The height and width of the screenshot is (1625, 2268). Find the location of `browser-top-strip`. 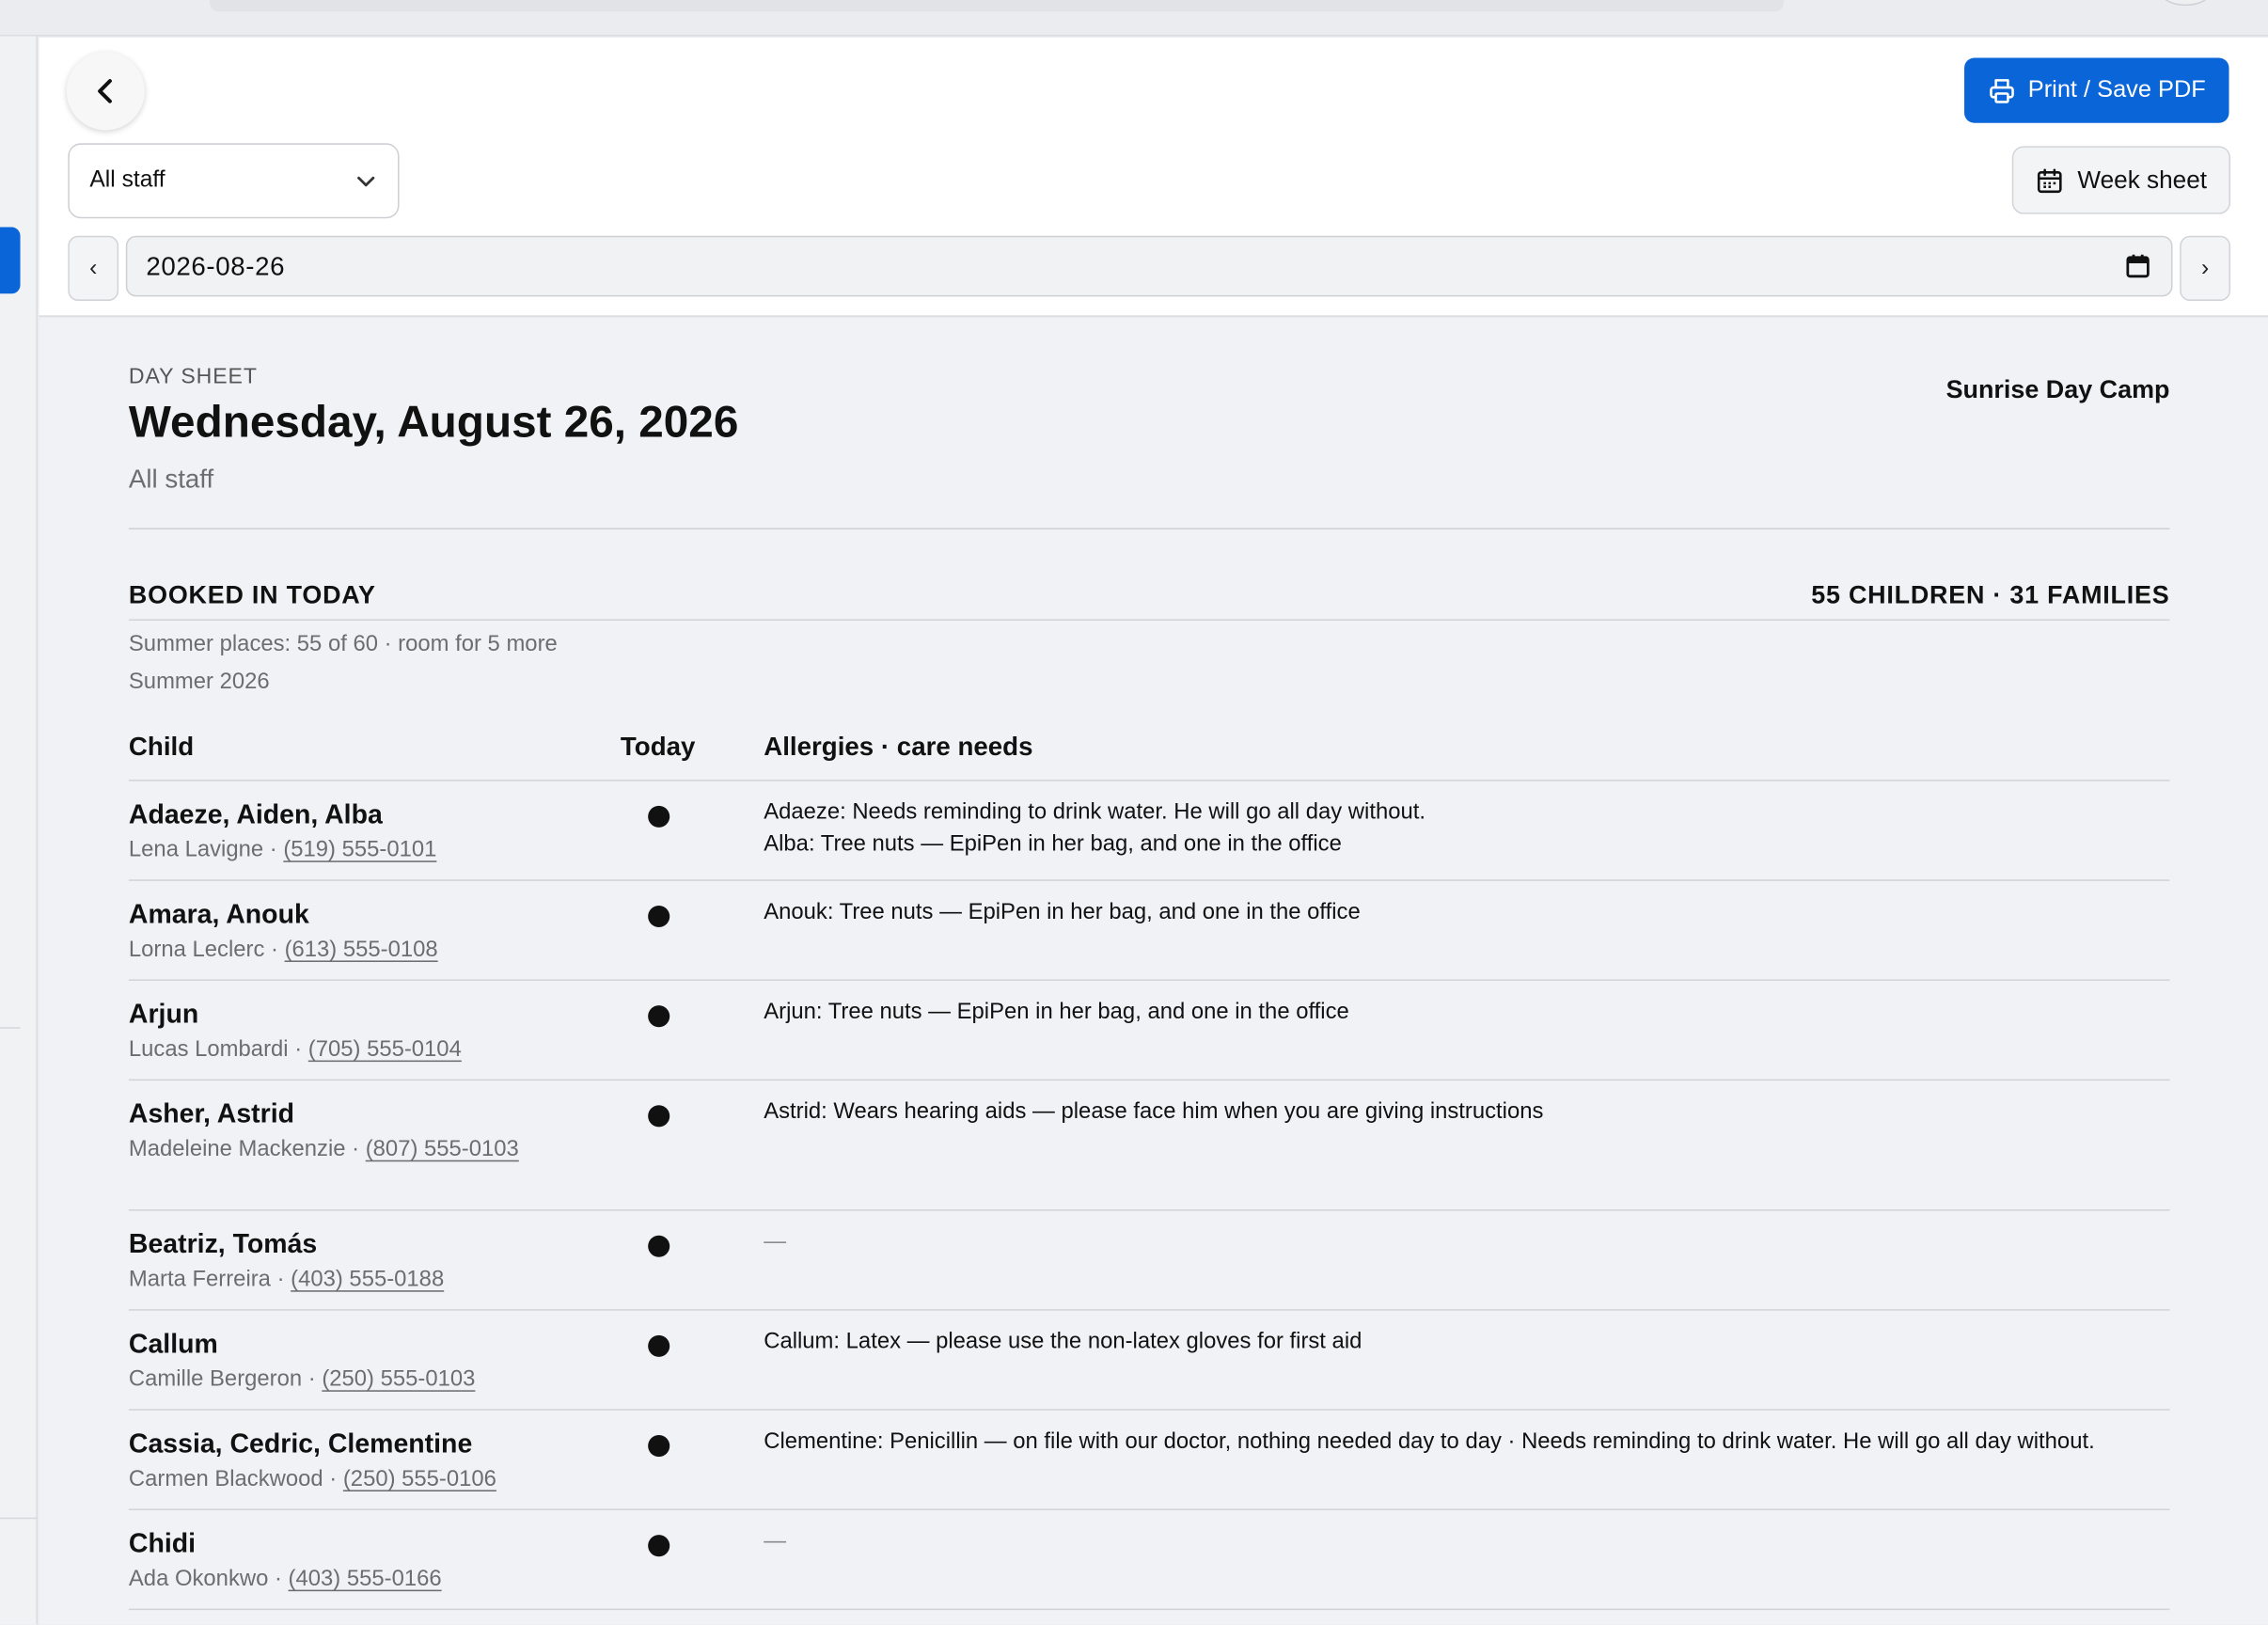

browser-top-strip is located at coordinates (1134, 18).